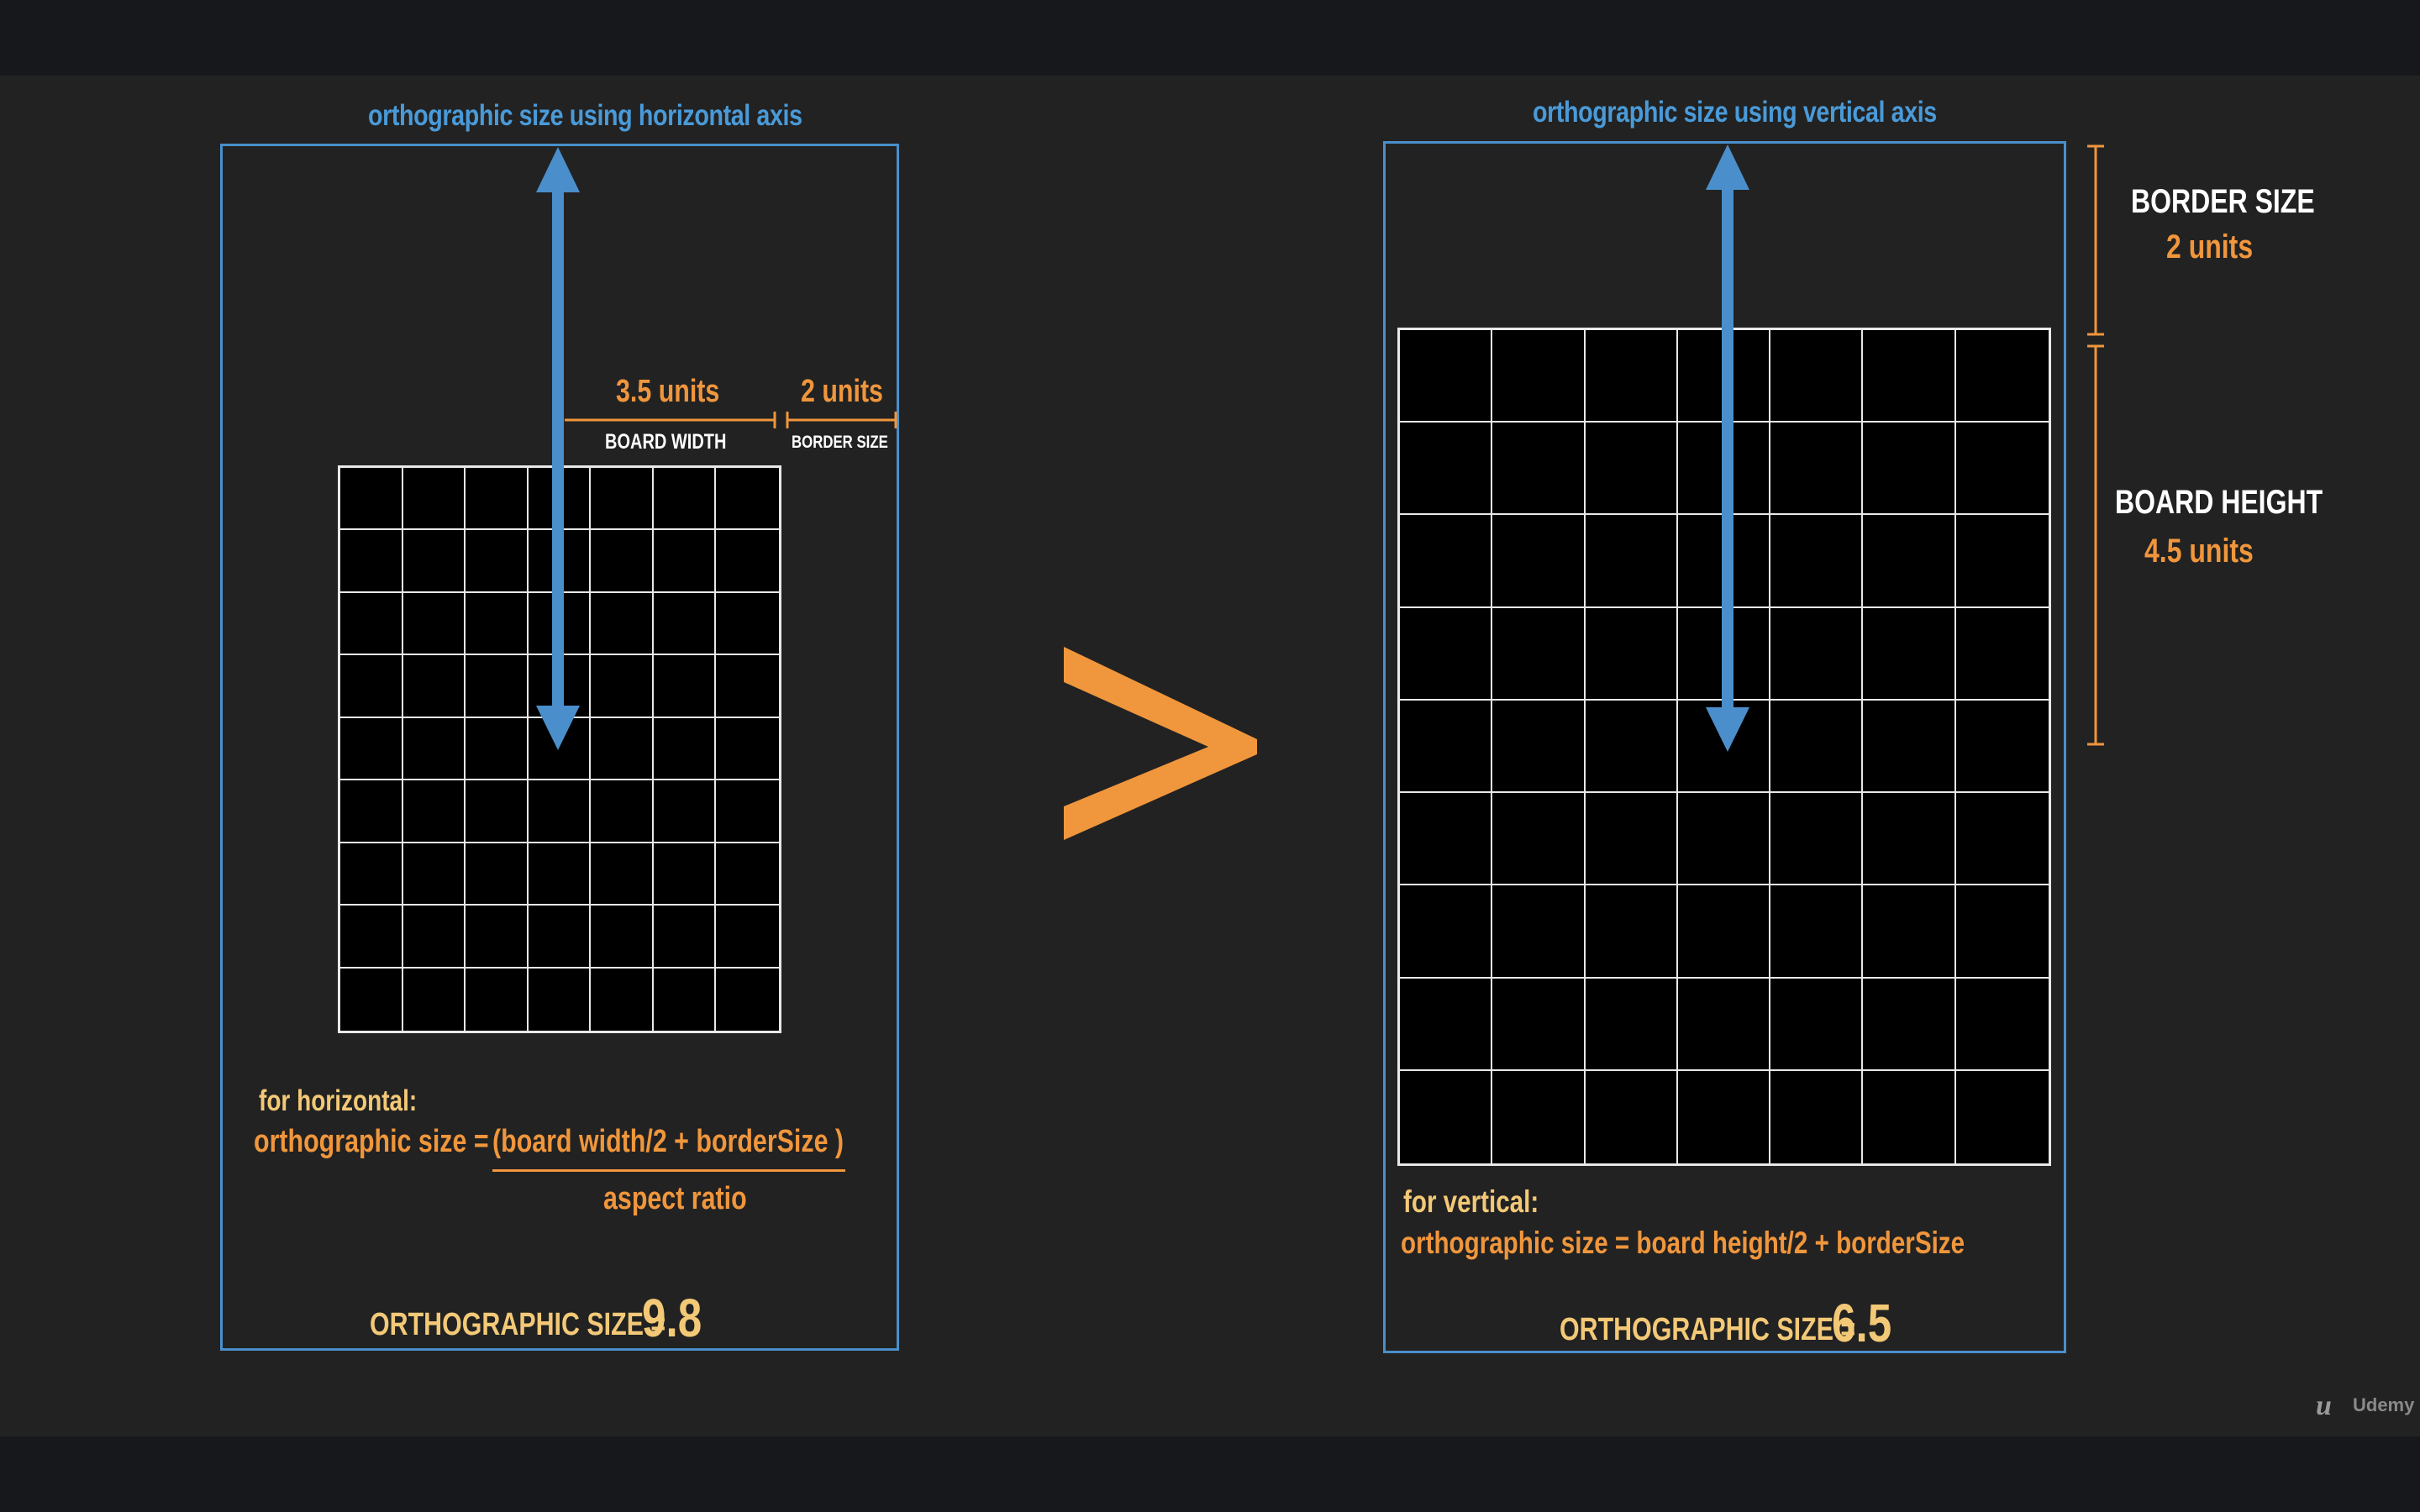  What do you see at coordinates (671, 420) in the screenshot?
I see `board-width-dimension` at bounding box center [671, 420].